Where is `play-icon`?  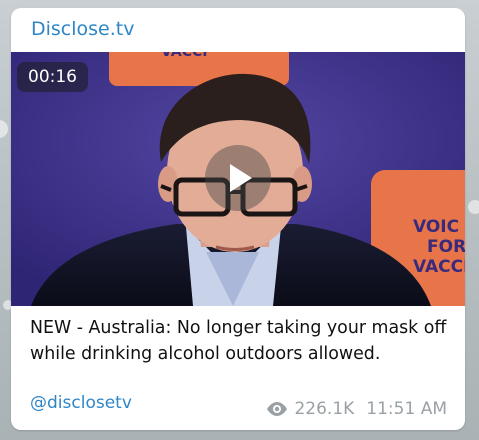 play-icon is located at coordinates (241, 178).